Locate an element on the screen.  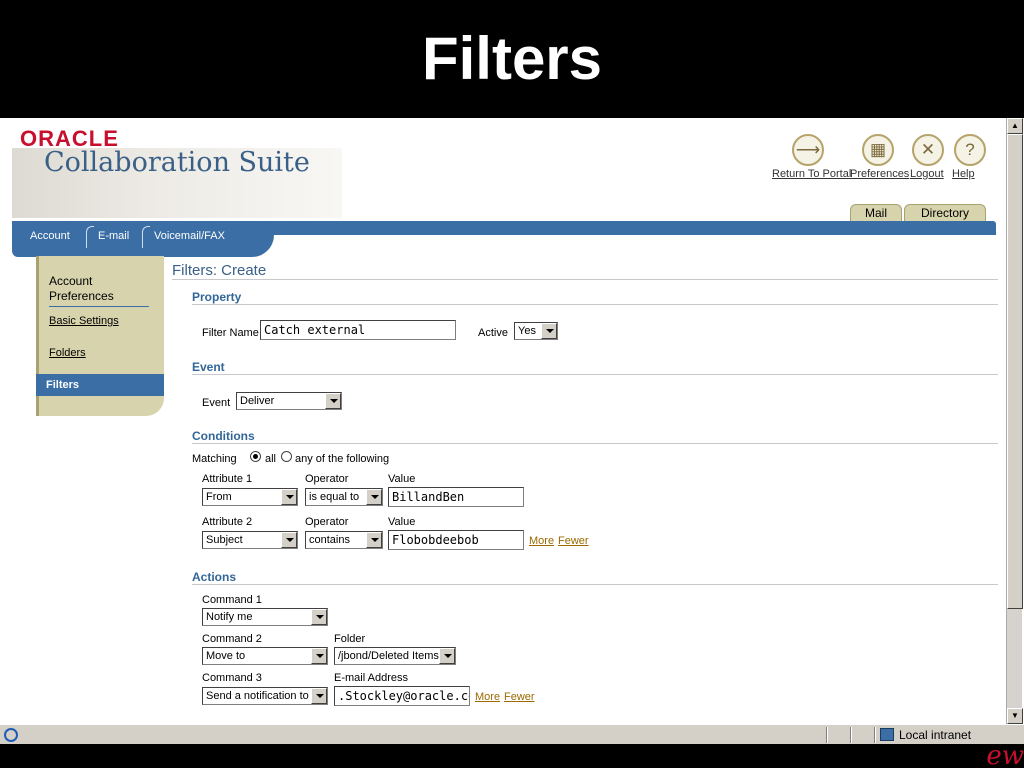
security-zone-label: Local intranet is located at coordinates (935, 735).